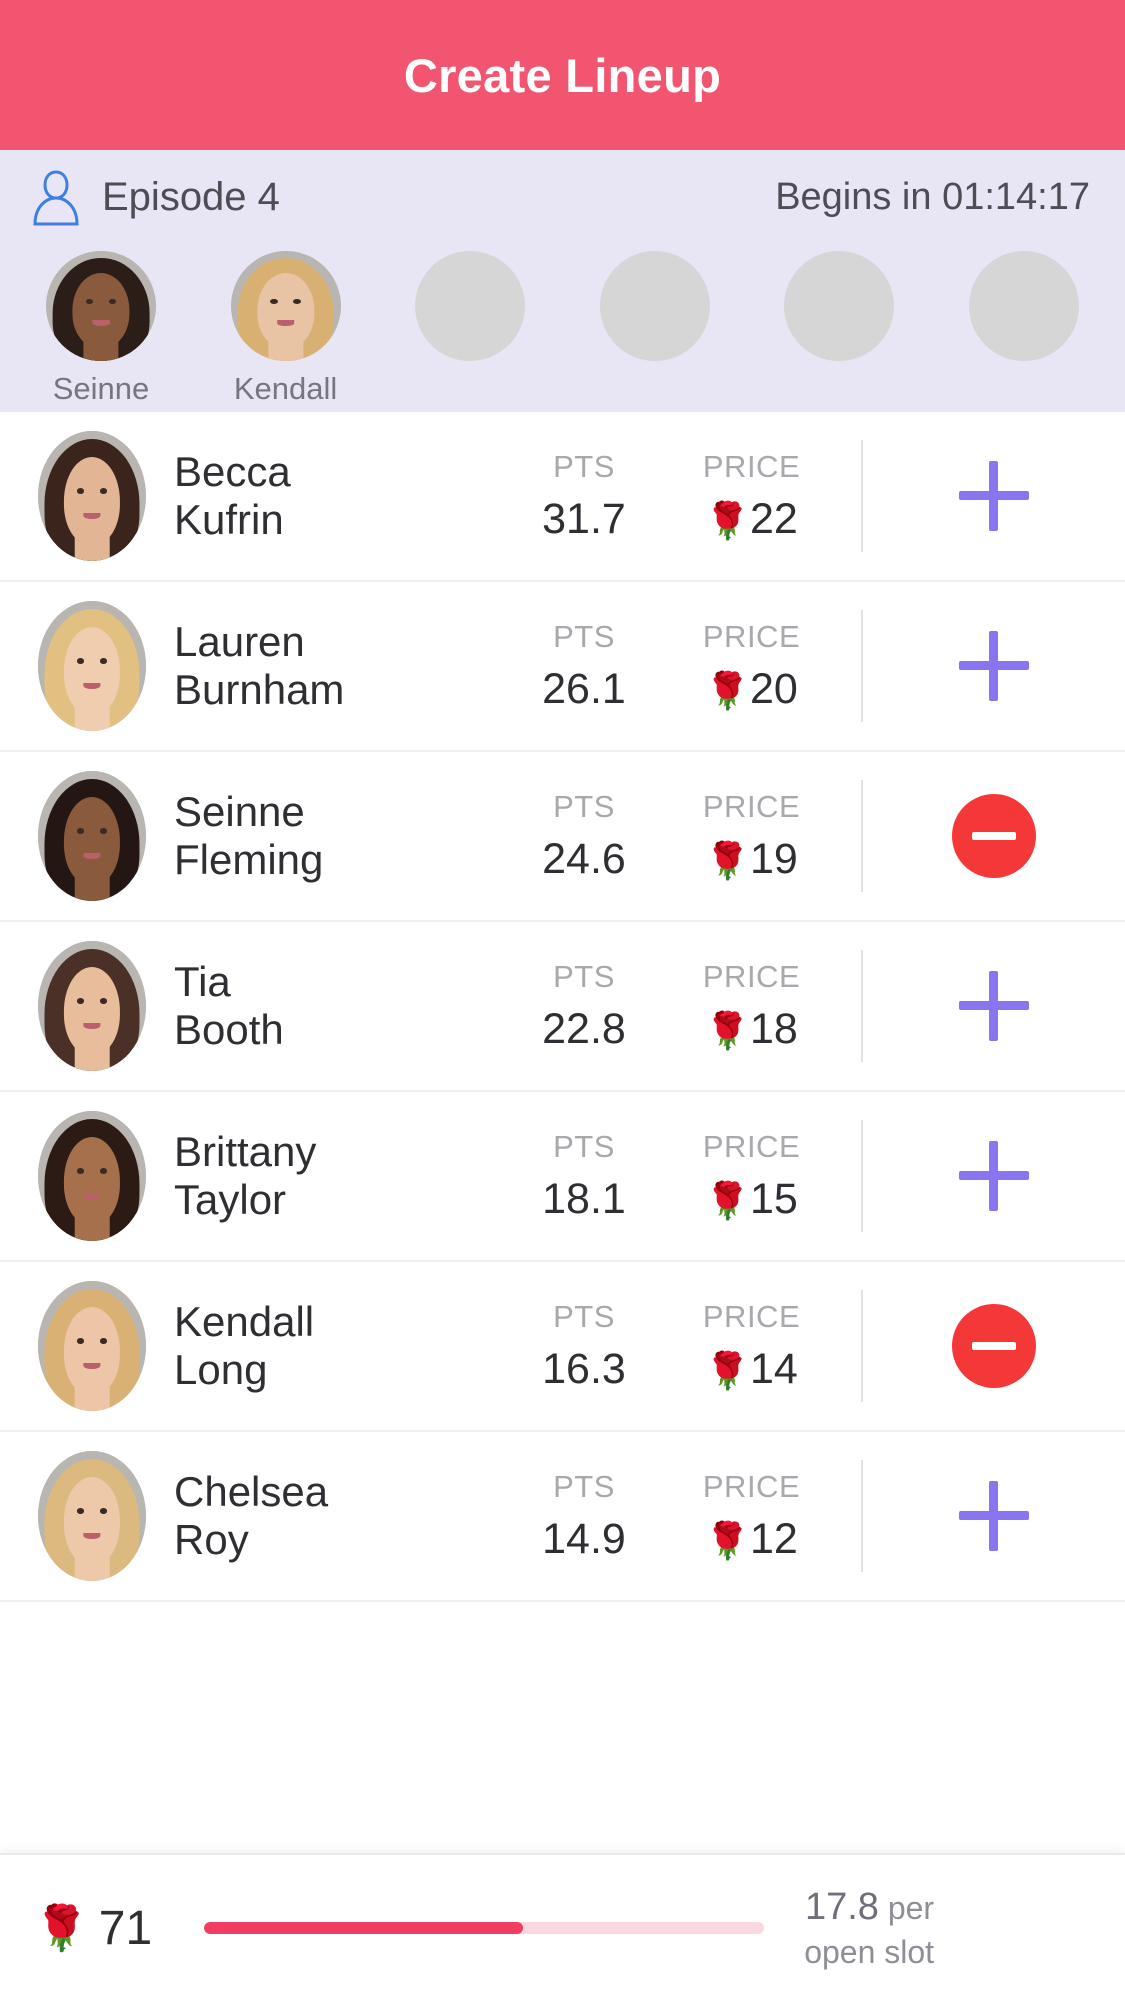 The width and height of the screenshot is (1125, 2001). Describe the element at coordinates (562, 329) in the screenshot. I see `lineup-slot-row: Seinne Kendall` at that location.